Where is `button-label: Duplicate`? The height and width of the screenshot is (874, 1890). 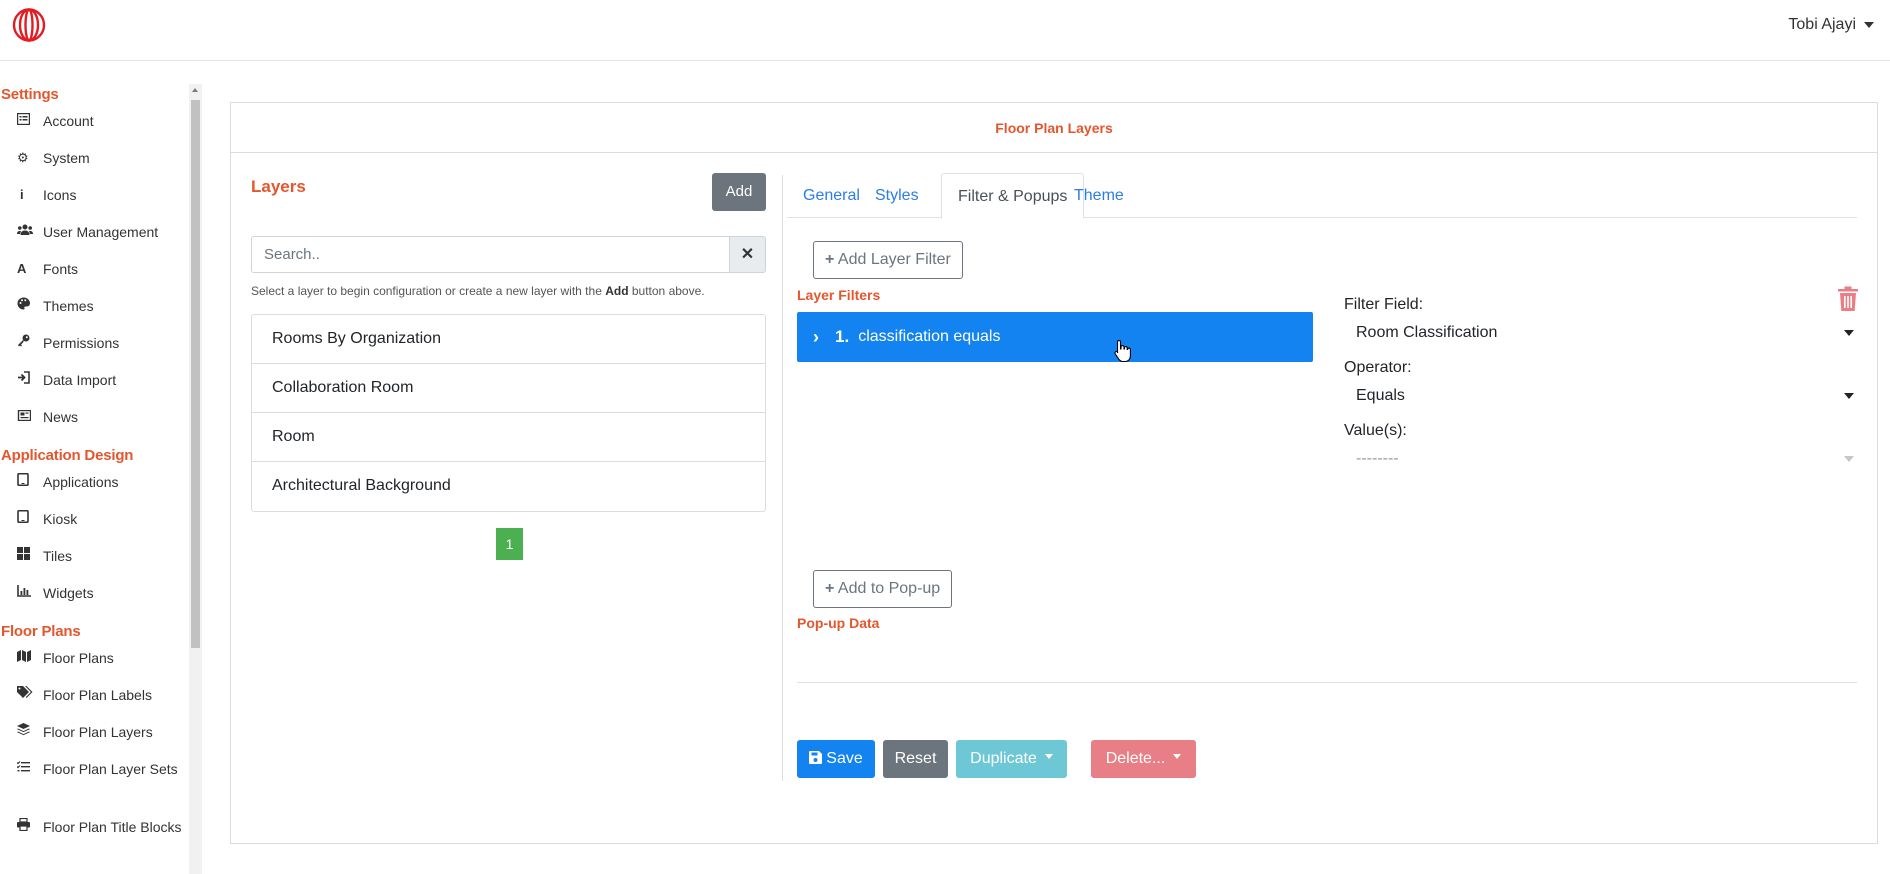 button-label: Duplicate is located at coordinates (1003, 758).